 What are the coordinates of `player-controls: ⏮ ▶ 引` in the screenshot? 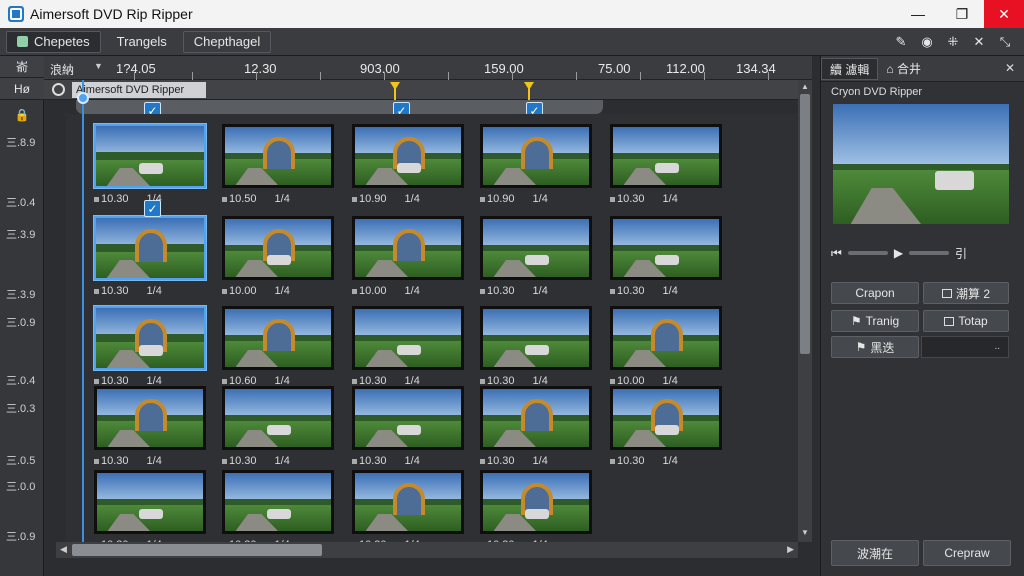 It's located at (924, 253).